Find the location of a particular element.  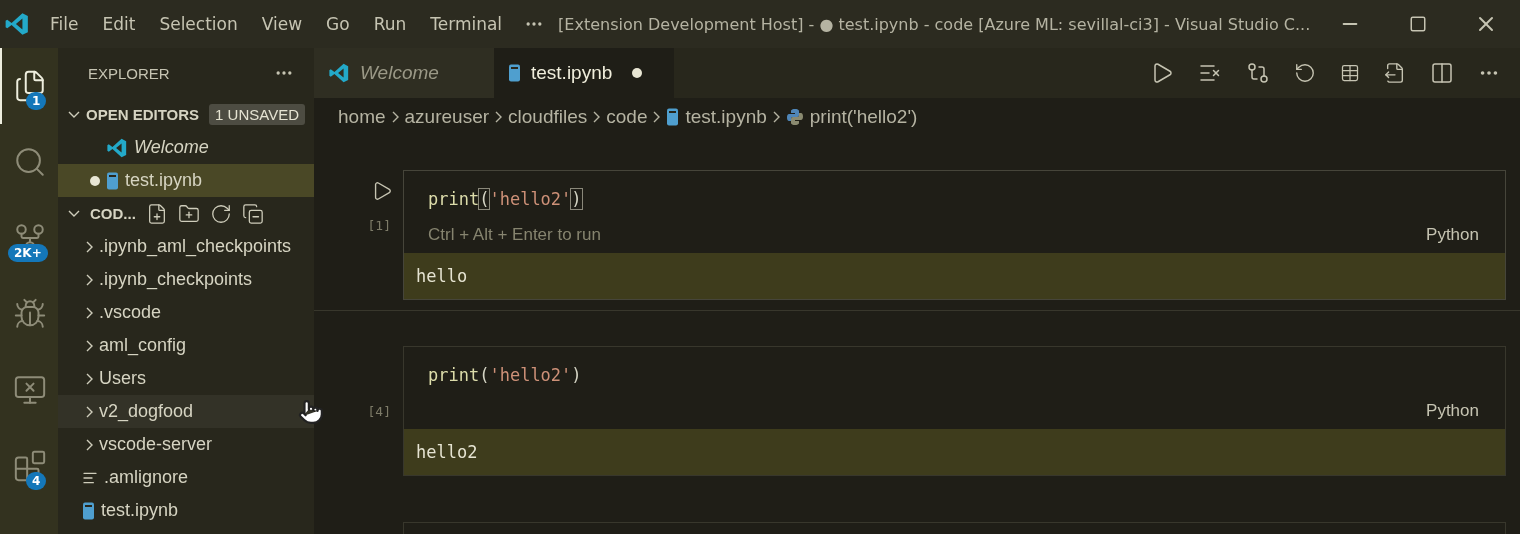

open-editor-item: Welcome is located at coordinates (186, 147).